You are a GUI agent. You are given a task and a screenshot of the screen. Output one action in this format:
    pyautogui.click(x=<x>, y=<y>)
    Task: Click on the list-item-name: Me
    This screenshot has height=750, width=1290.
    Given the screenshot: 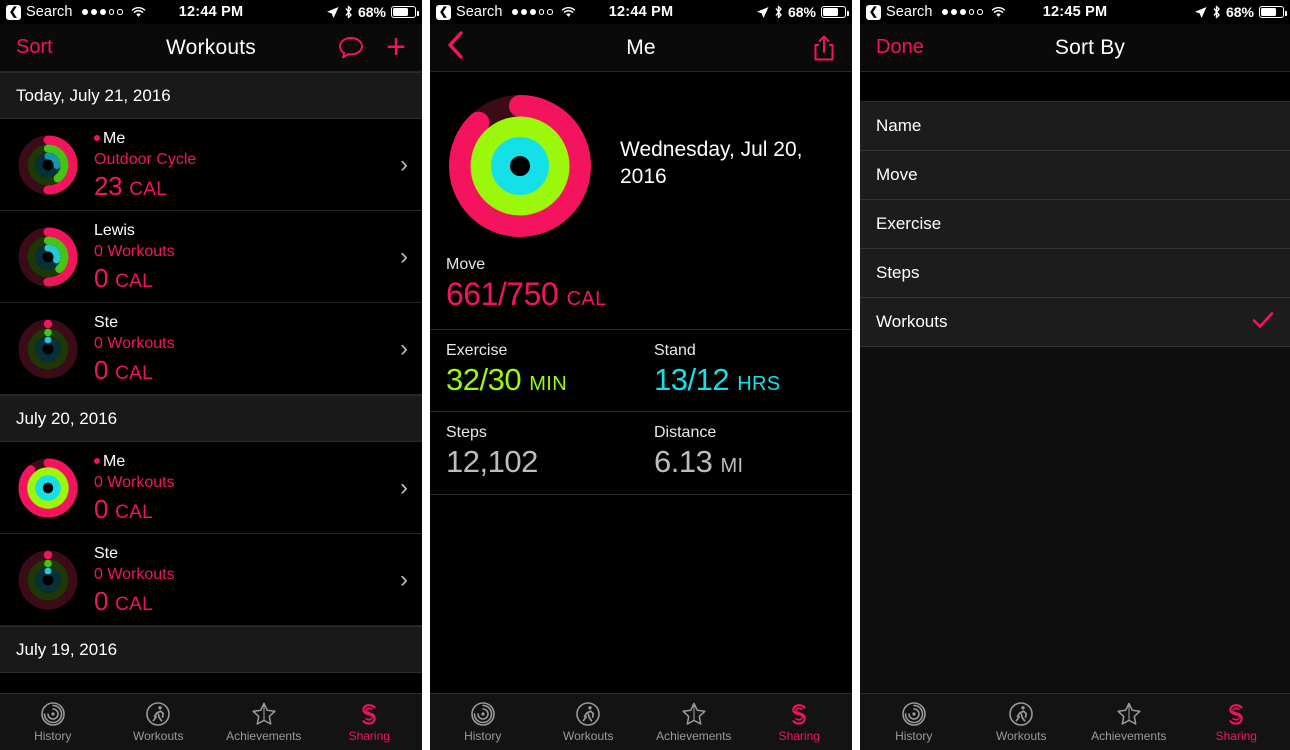 What is the action you would take?
    pyautogui.click(x=243, y=139)
    